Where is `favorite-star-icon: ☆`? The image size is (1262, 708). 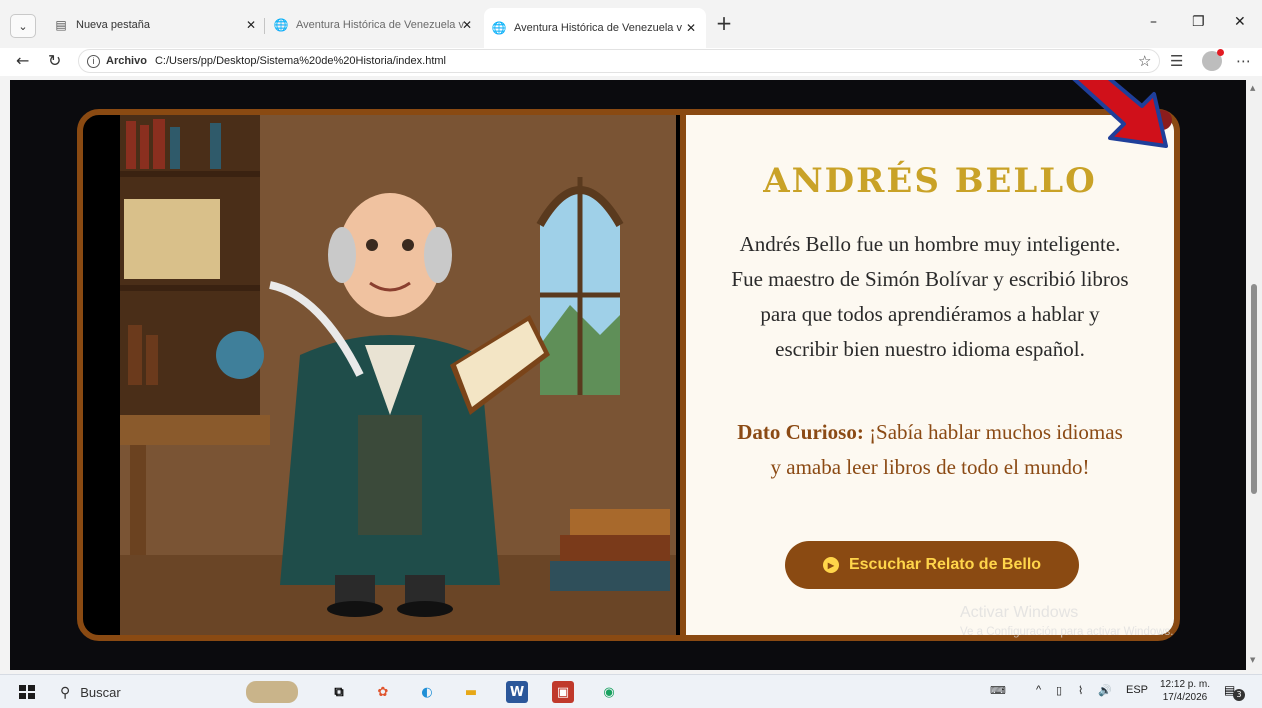 favorite-star-icon: ☆ is located at coordinates (1144, 61).